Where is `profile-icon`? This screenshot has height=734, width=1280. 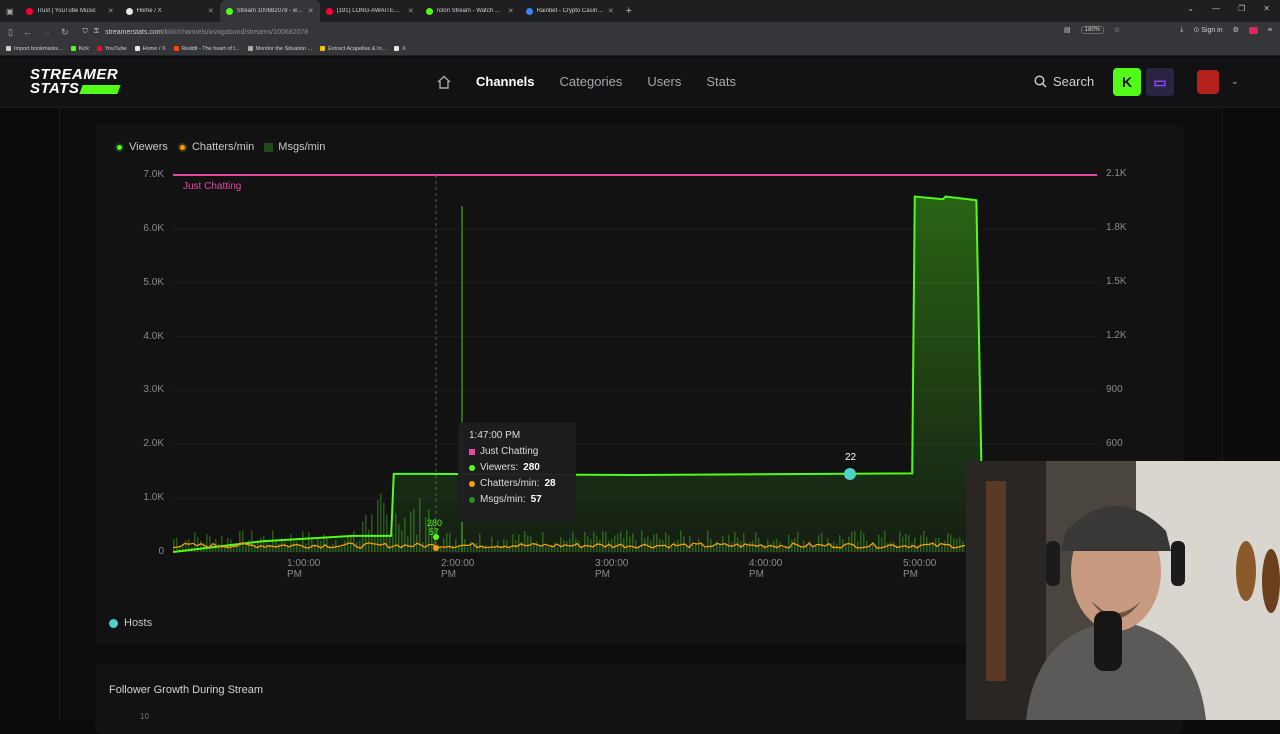 profile-icon is located at coordinates (1253, 30).